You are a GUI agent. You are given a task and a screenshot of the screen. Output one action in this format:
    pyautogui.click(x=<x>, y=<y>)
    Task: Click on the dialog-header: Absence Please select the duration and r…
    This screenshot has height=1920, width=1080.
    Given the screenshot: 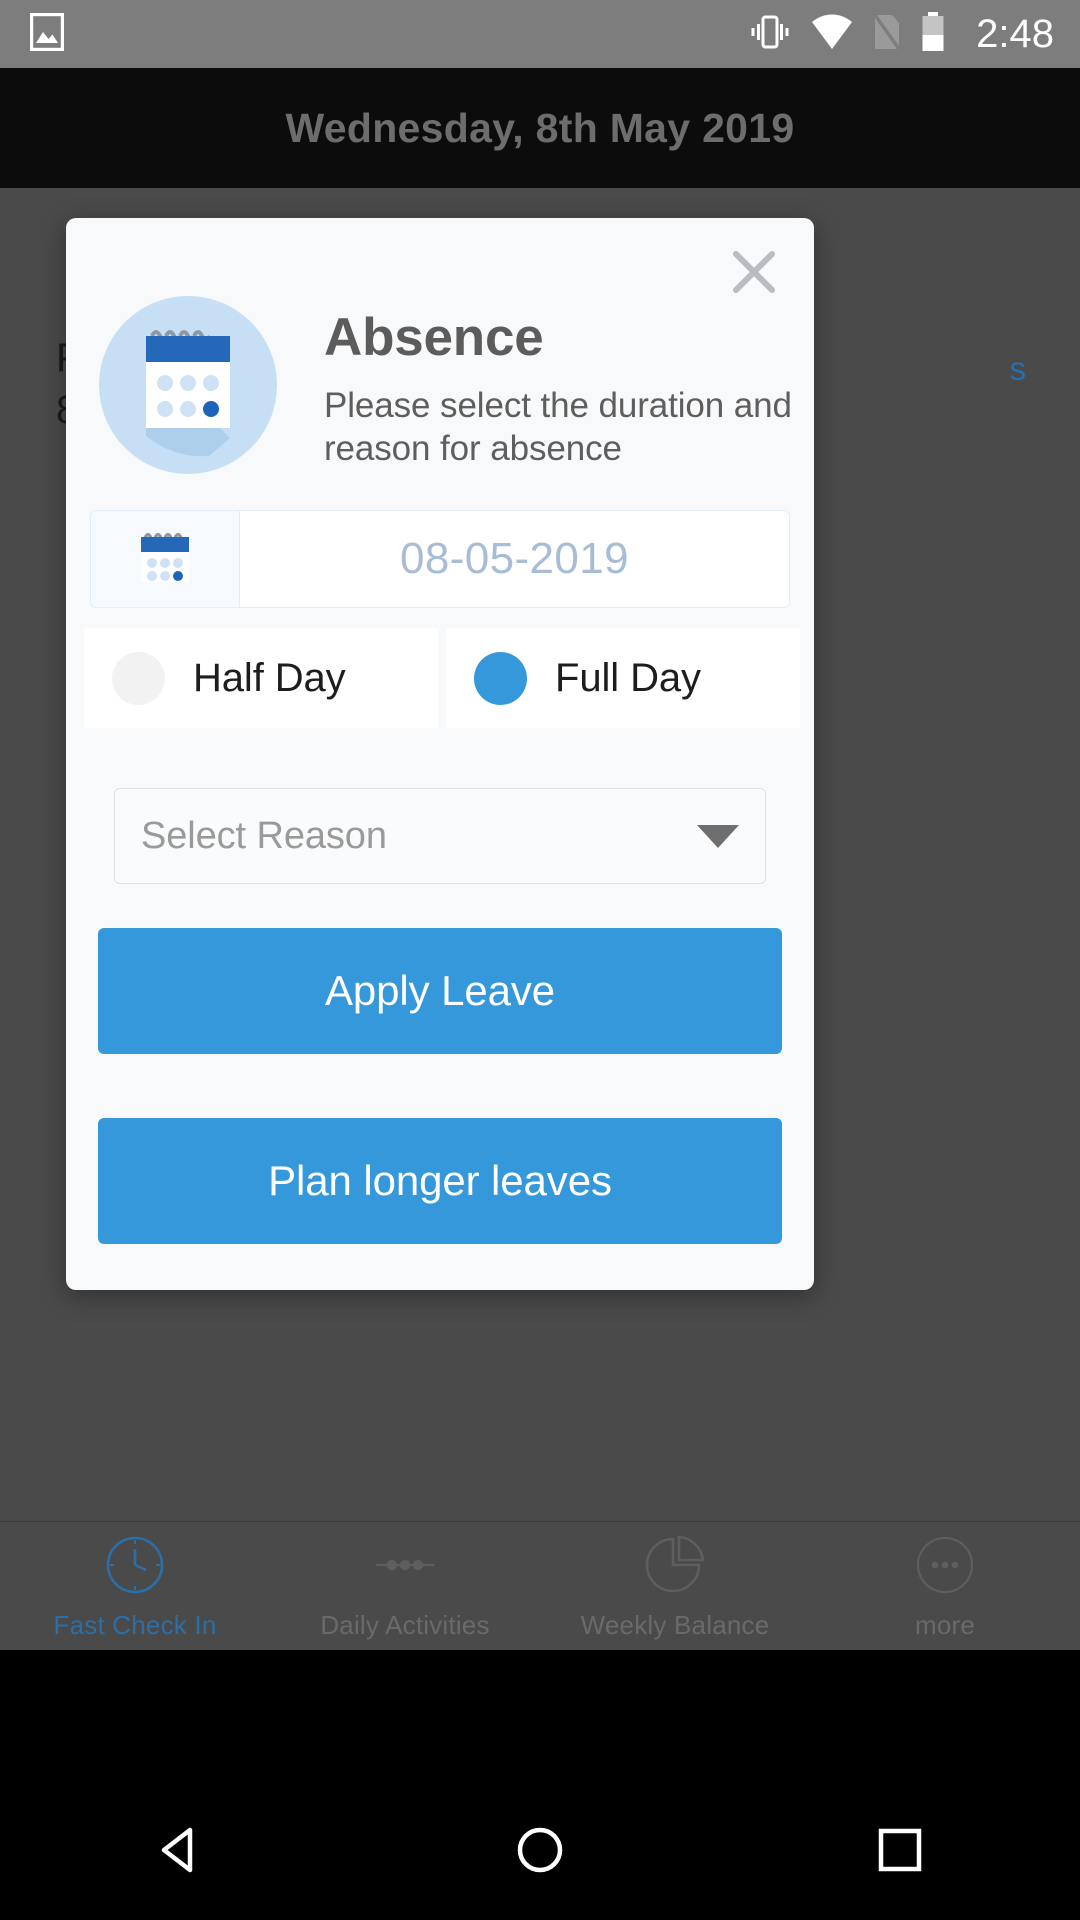 What is the action you would take?
    pyautogui.click(x=440, y=401)
    